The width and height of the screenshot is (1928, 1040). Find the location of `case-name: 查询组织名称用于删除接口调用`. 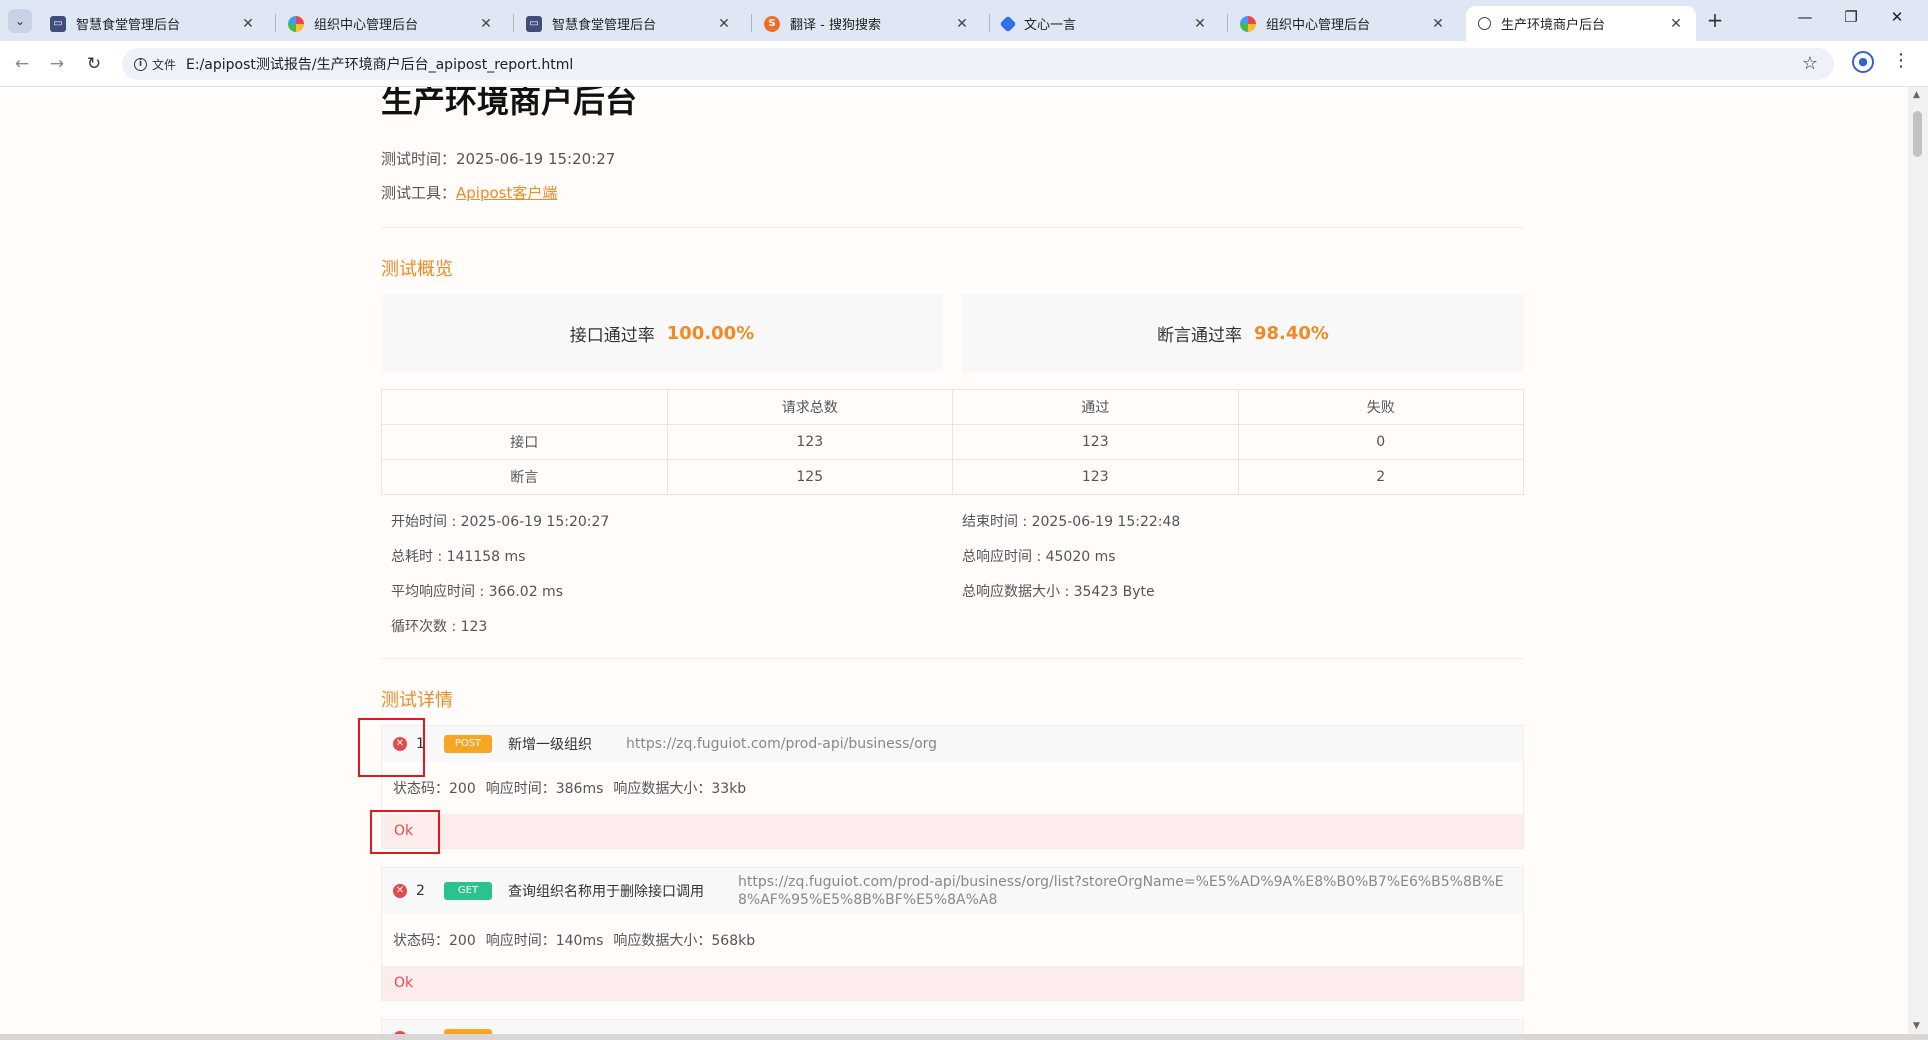

case-name: 查询组织名称用于删除接口调用 is located at coordinates (606, 892).